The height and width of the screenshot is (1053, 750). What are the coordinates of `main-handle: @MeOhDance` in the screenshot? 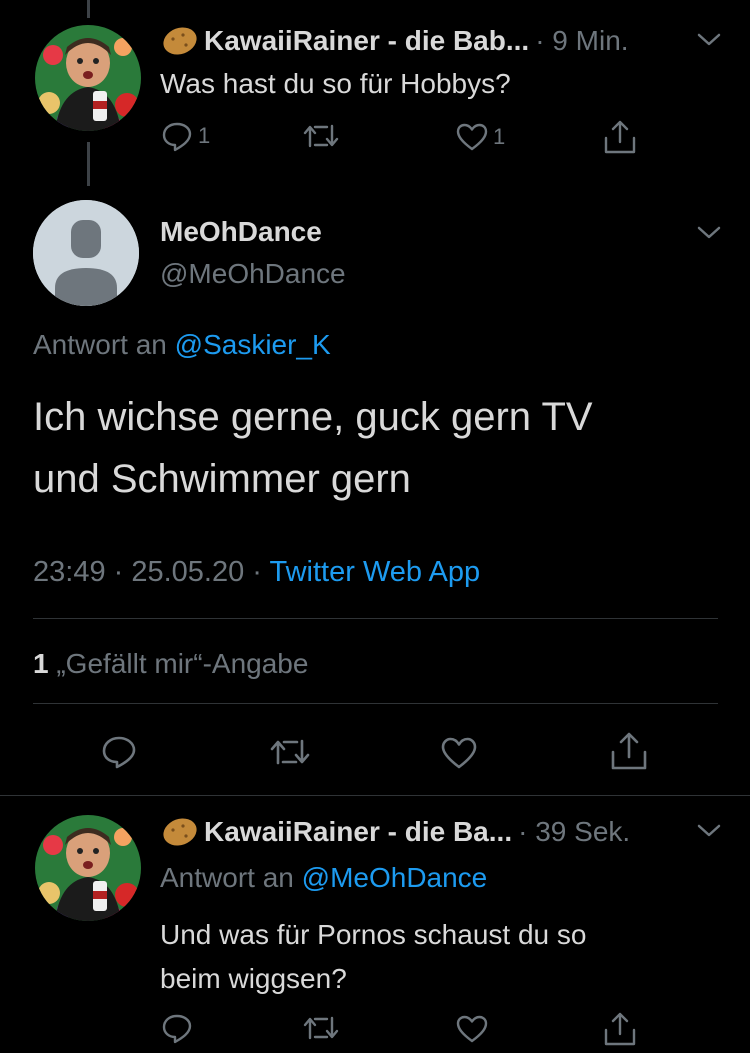 It's located at (253, 274).